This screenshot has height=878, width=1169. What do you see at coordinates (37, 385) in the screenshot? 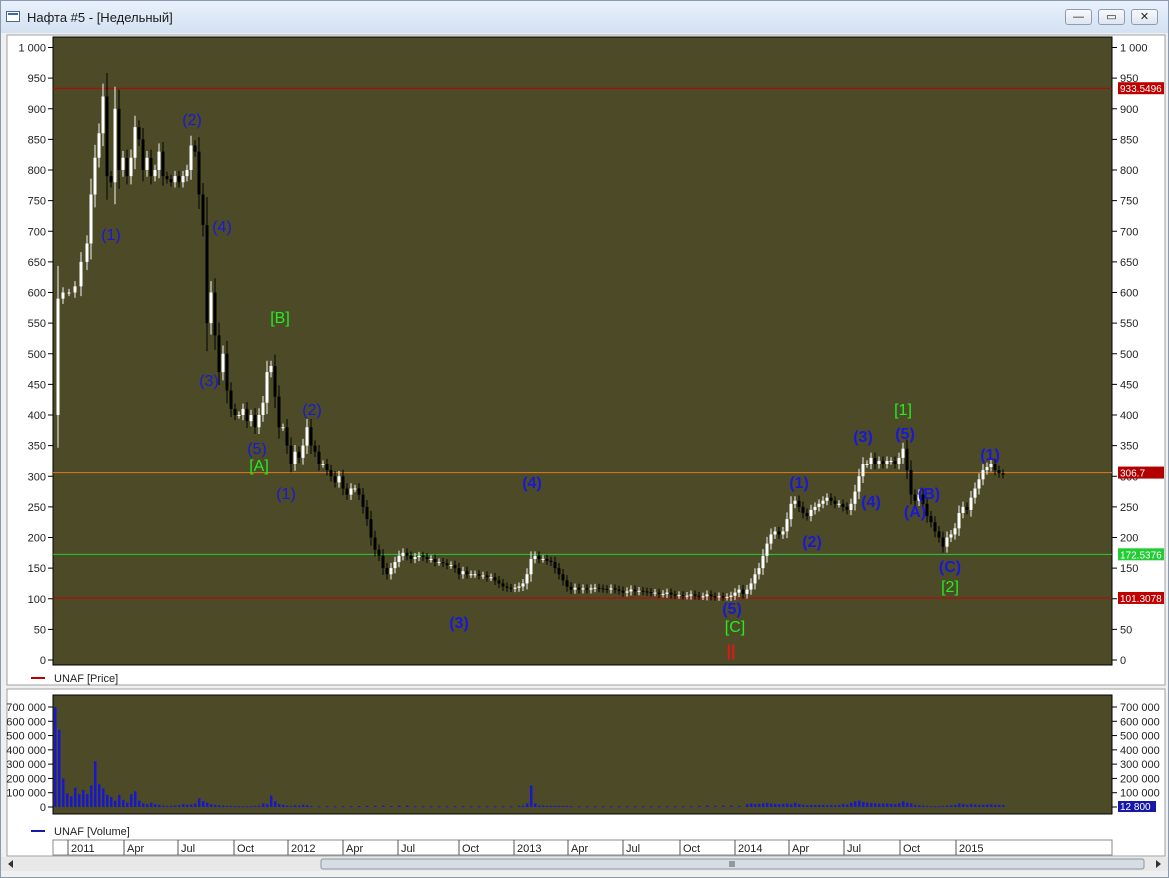
I see `price-tick-label: 450` at bounding box center [37, 385].